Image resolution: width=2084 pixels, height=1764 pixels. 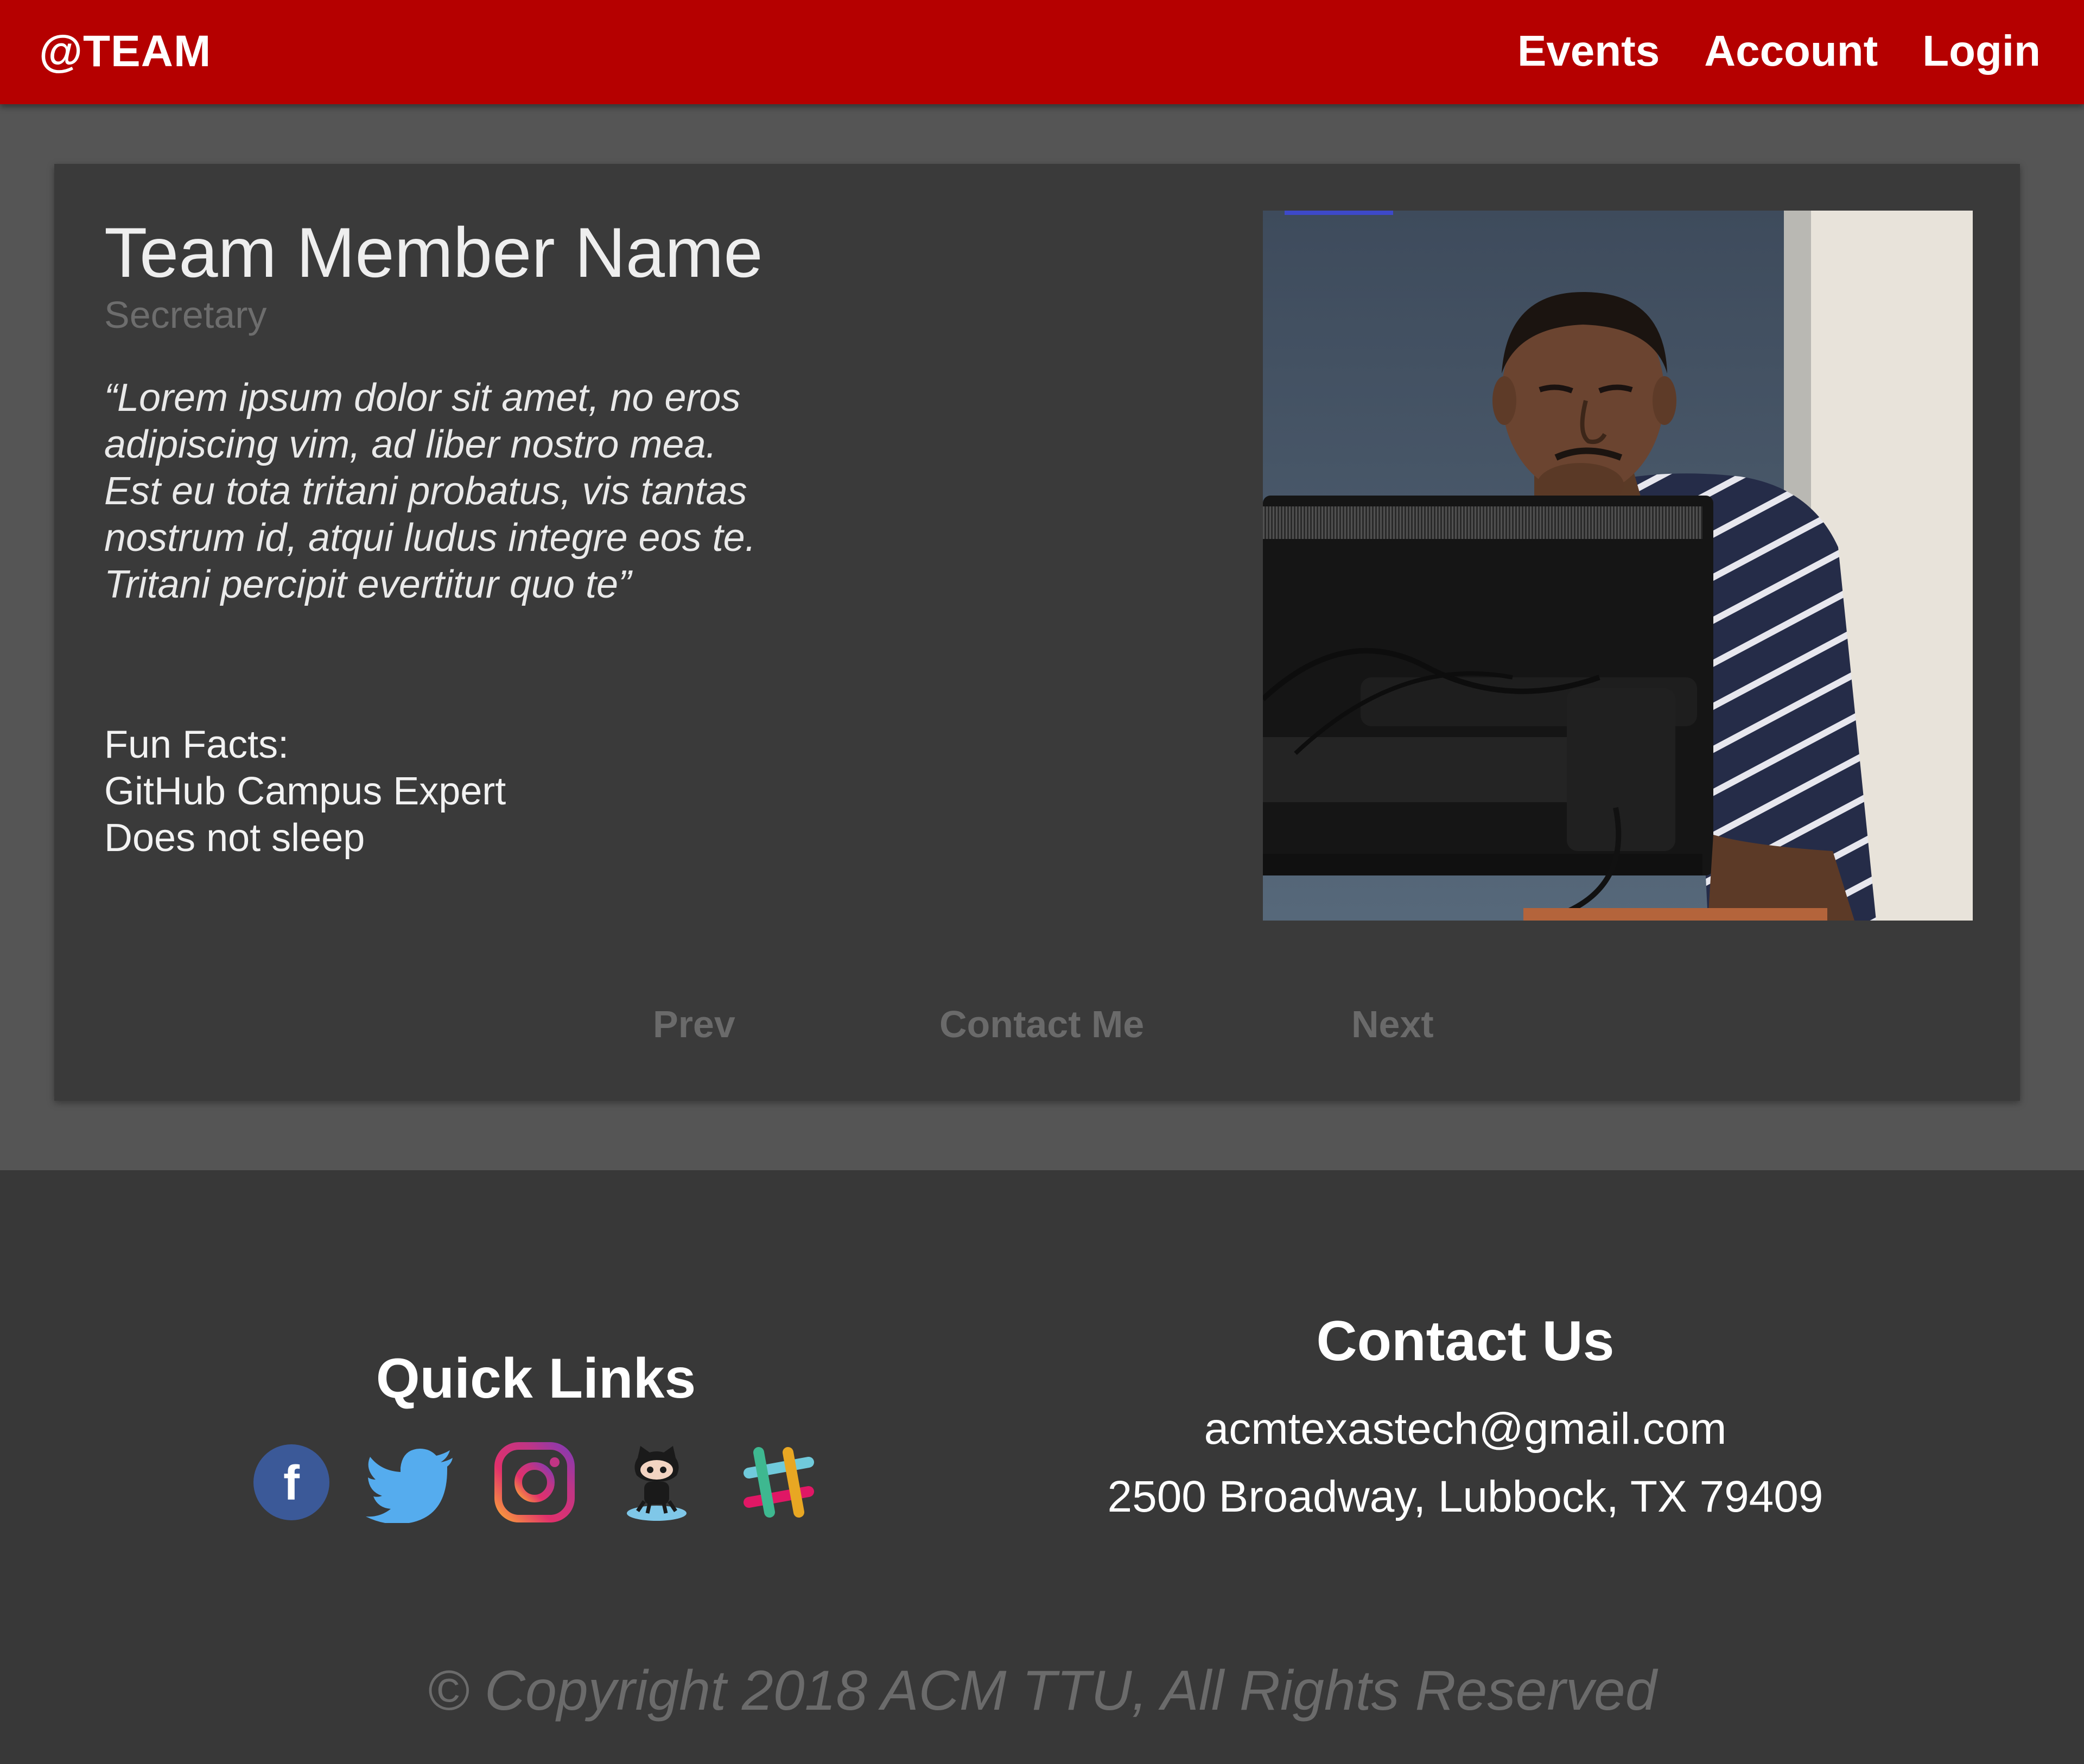 What do you see at coordinates (779, 1482) in the screenshot?
I see `slack-icon` at bounding box center [779, 1482].